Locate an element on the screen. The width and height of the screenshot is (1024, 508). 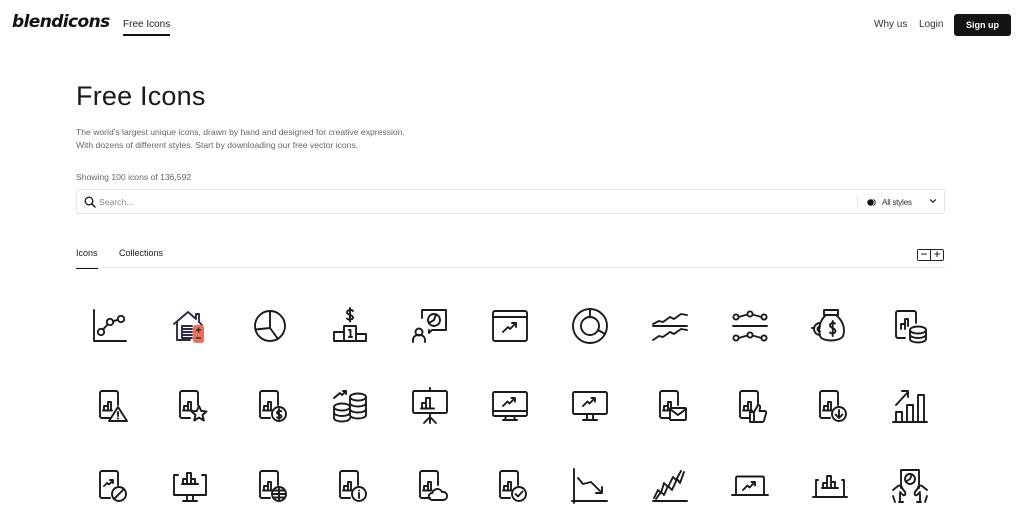
bar-chart-box-icon is located at coordinates (830, 486).